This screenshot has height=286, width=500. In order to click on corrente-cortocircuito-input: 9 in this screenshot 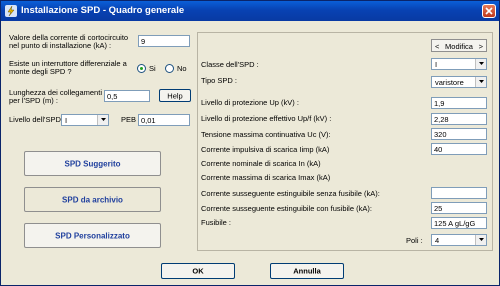, I will do `click(164, 41)`.